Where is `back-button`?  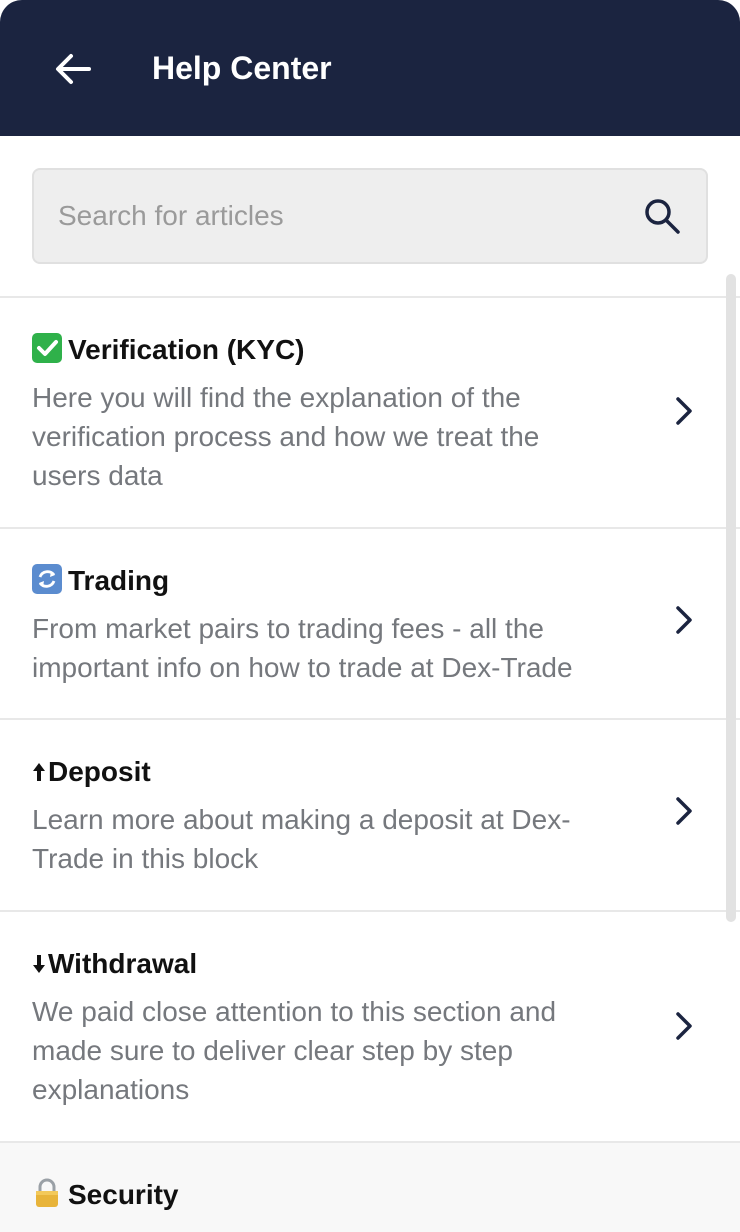
back-button is located at coordinates (73, 69).